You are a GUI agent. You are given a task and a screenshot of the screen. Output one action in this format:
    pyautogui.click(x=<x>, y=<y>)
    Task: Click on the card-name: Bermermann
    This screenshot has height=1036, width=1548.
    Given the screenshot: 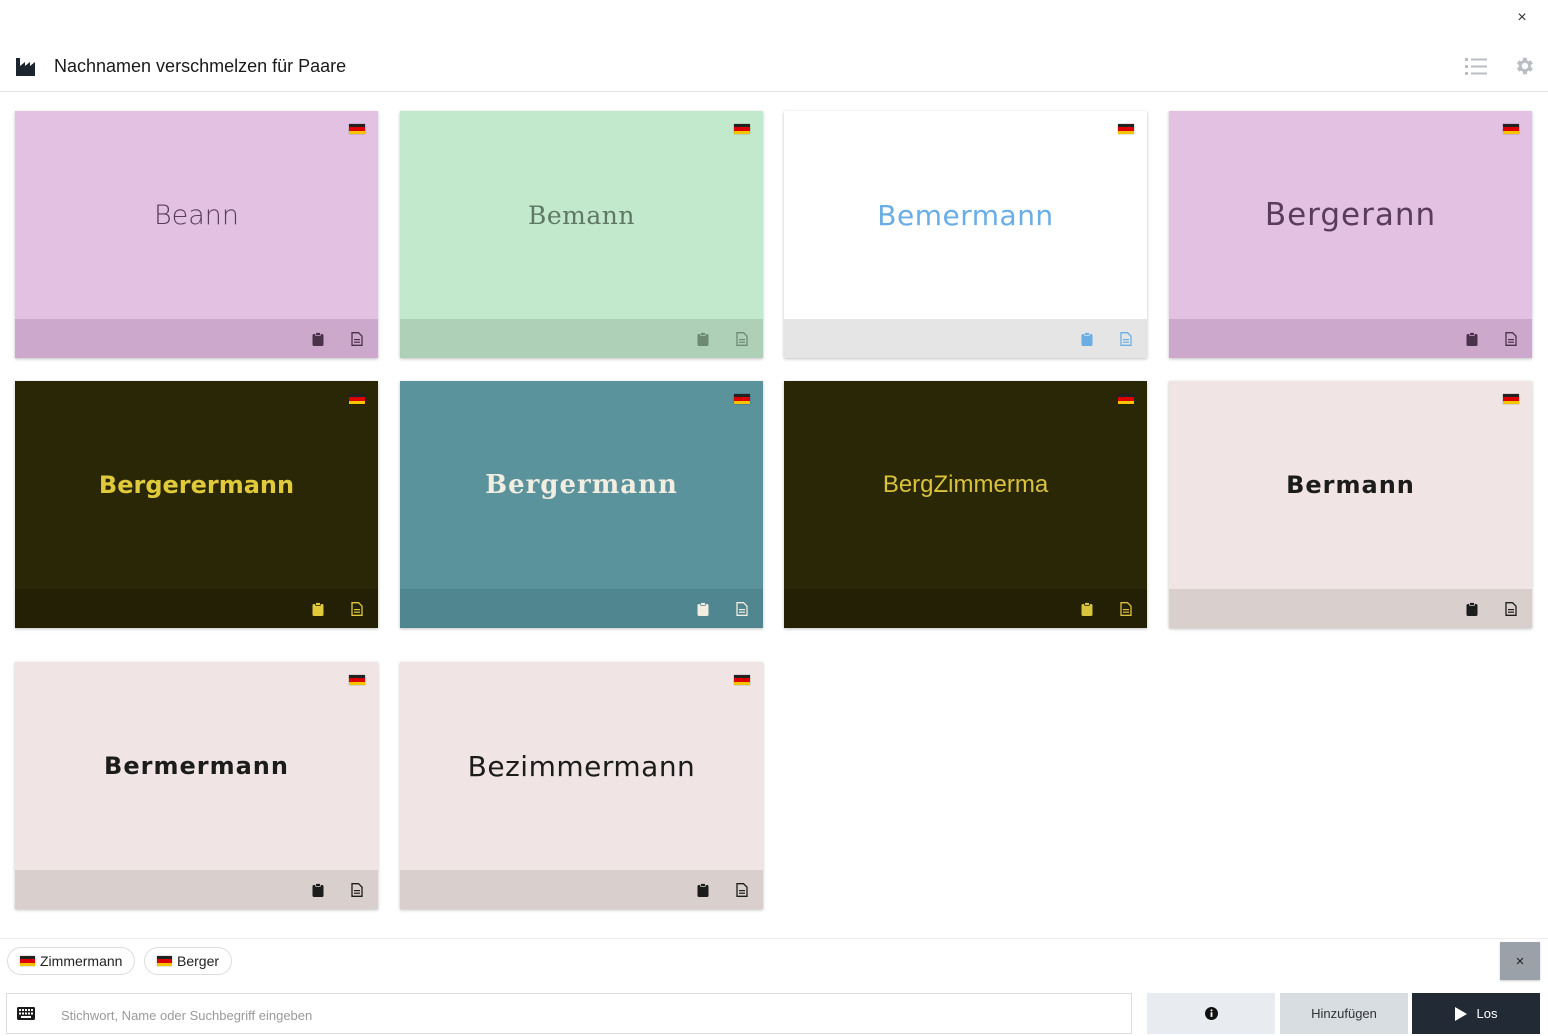 What is the action you would take?
    pyautogui.click(x=196, y=766)
    